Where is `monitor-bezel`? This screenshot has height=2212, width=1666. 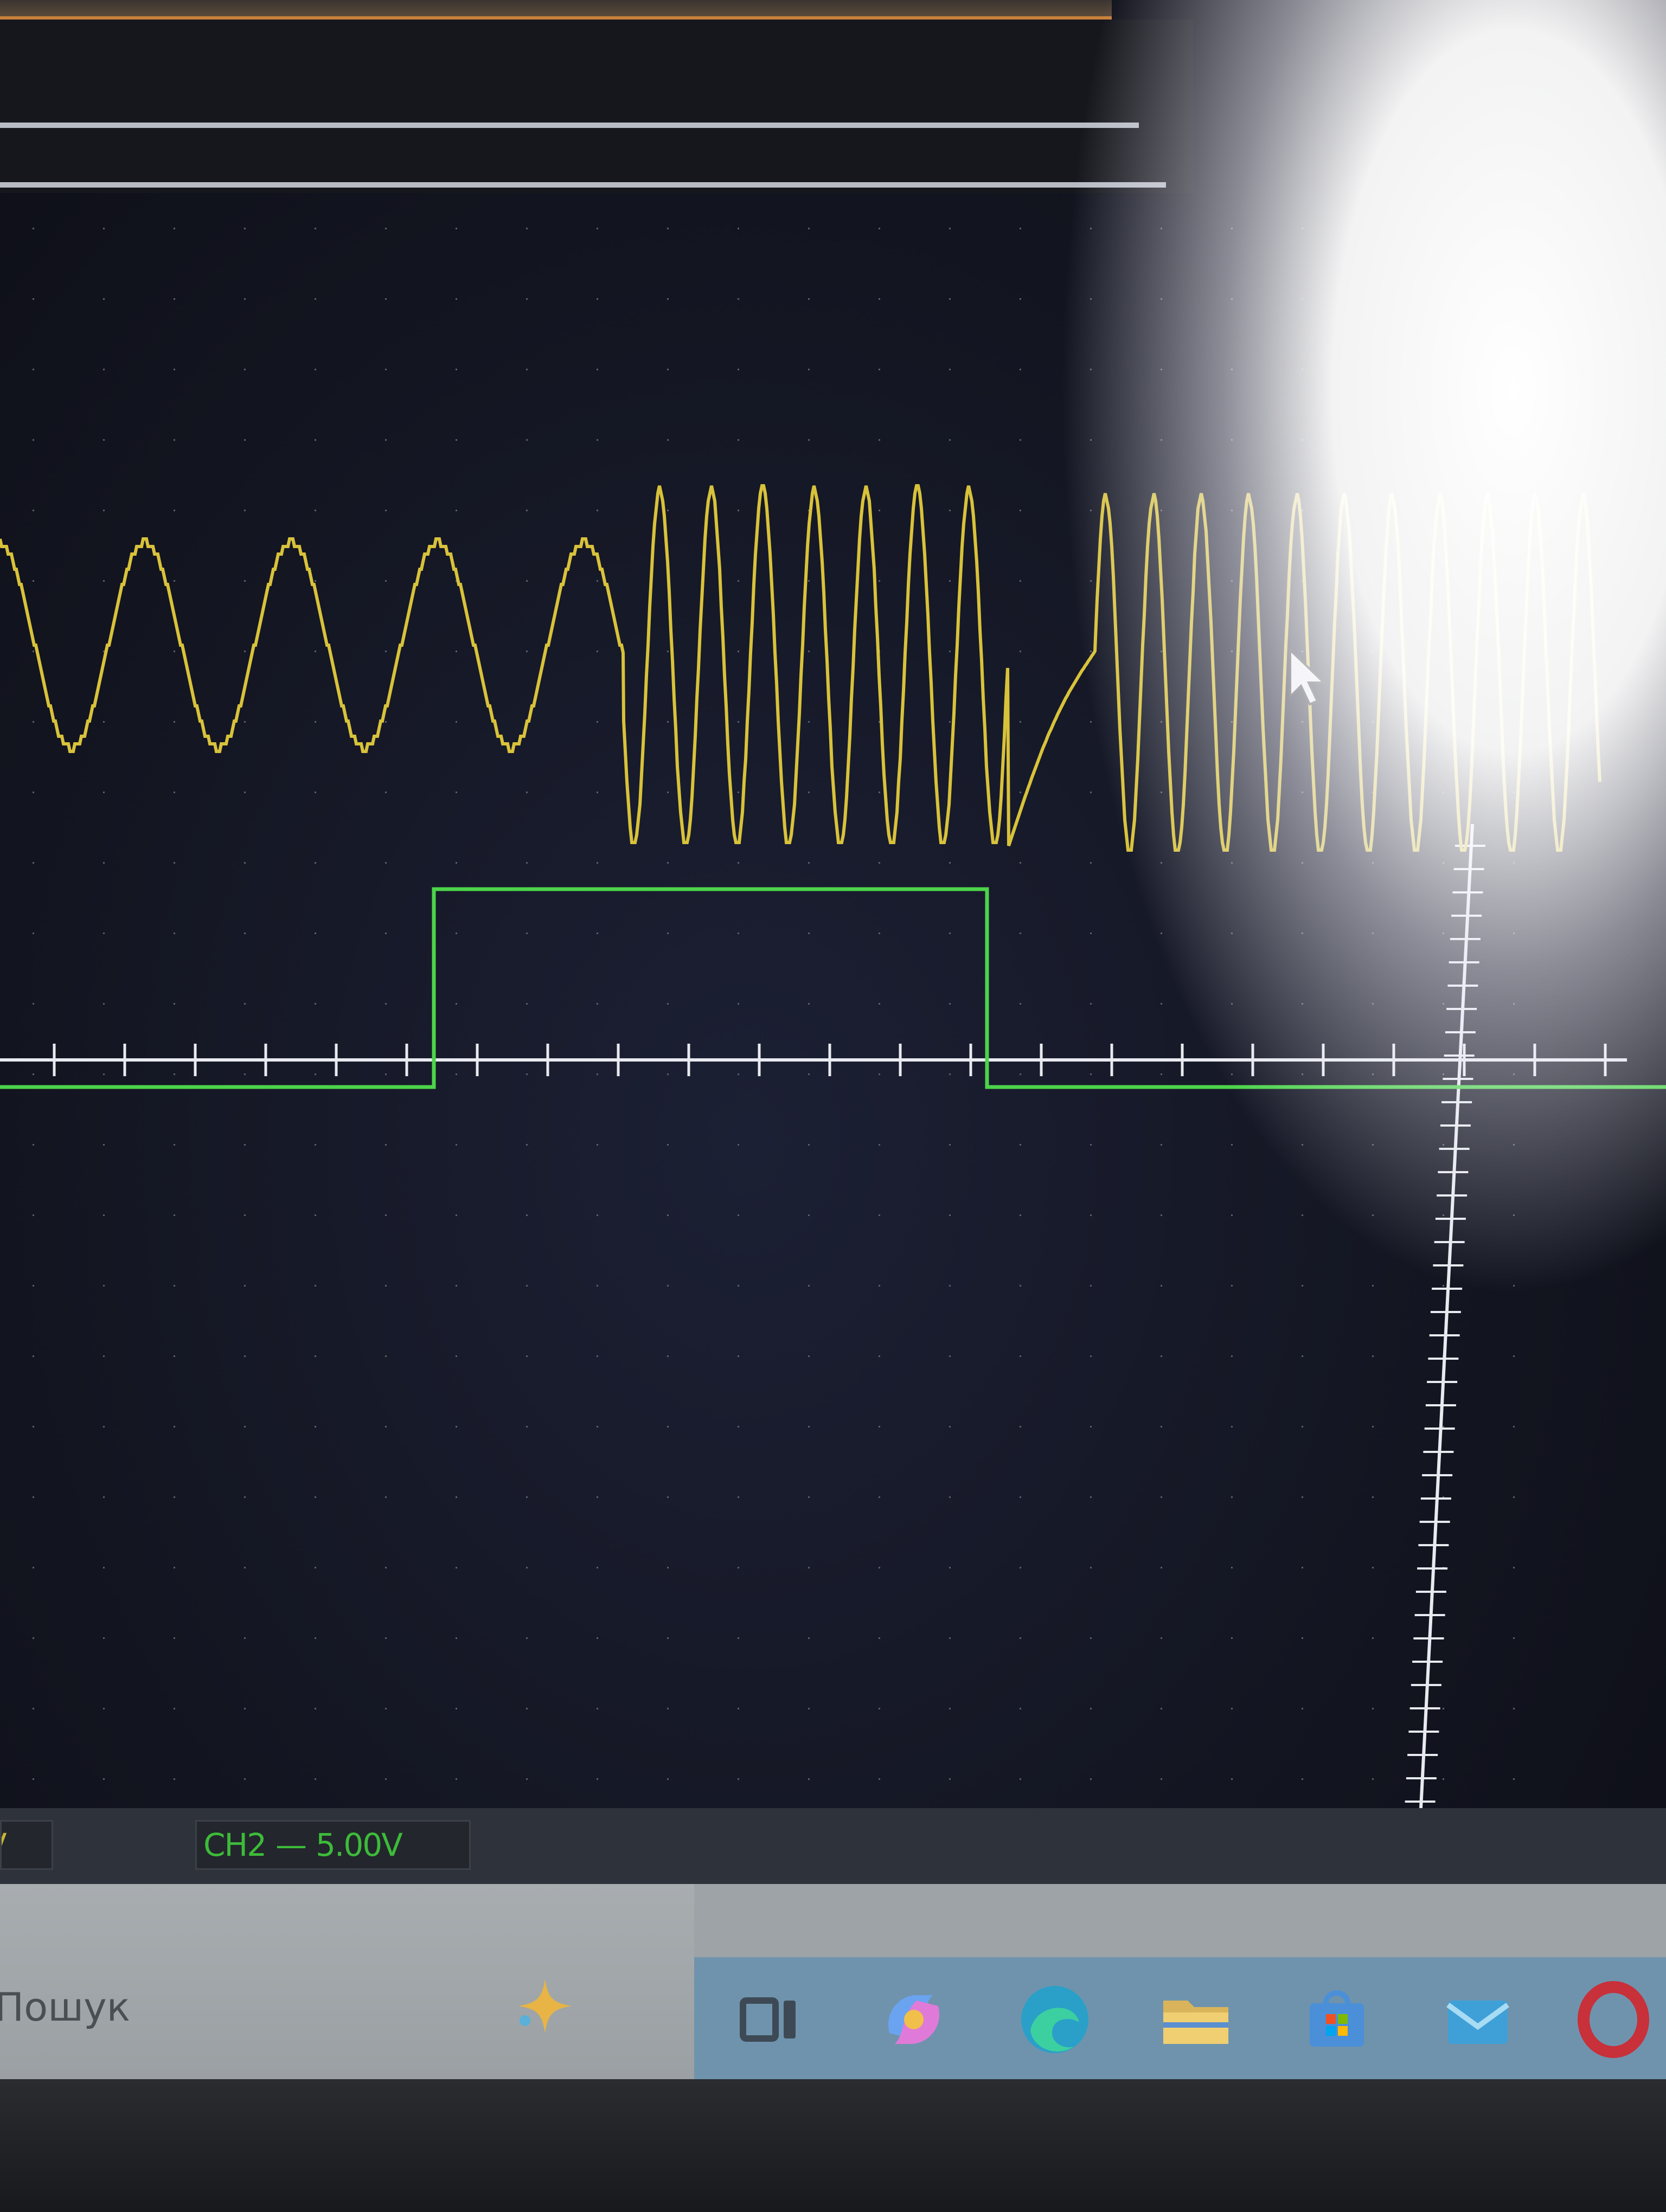 monitor-bezel is located at coordinates (833, 2145).